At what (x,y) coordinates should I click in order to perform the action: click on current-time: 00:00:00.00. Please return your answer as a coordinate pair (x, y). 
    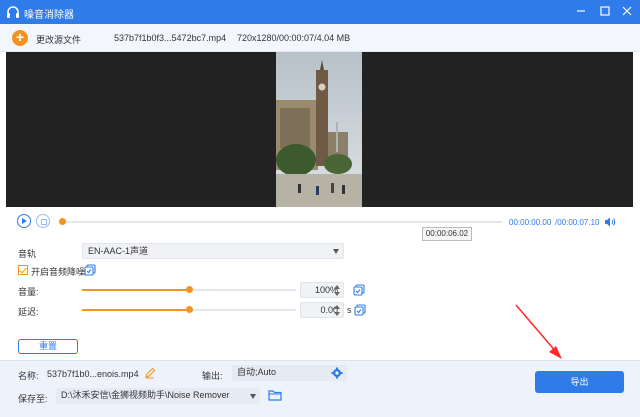
    Looking at the image, I should click on (530, 222).